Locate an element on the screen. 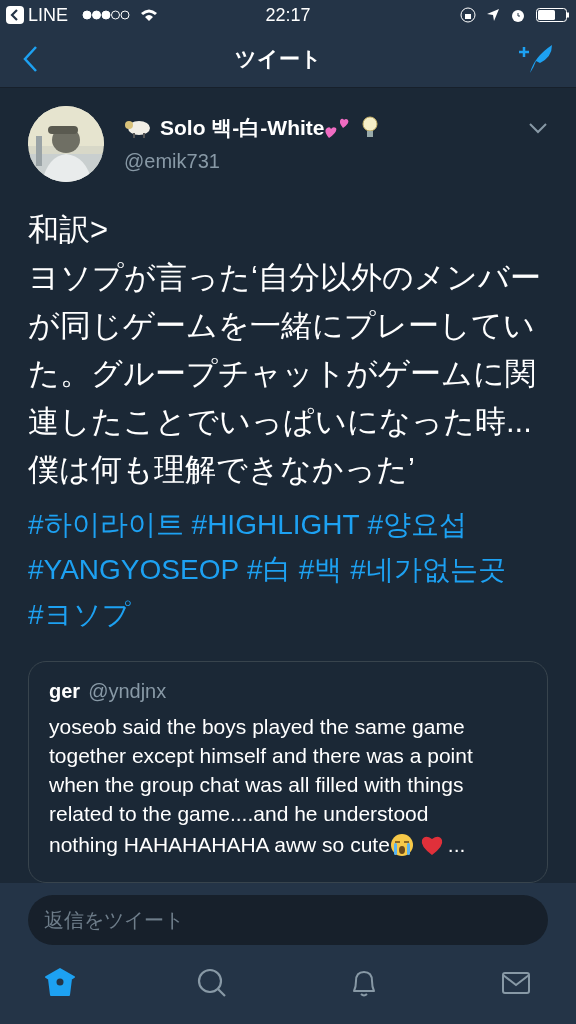 Image resolution: width=576 pixels, height=1024 pixels. search-icon is located at coordinates (212, 983).